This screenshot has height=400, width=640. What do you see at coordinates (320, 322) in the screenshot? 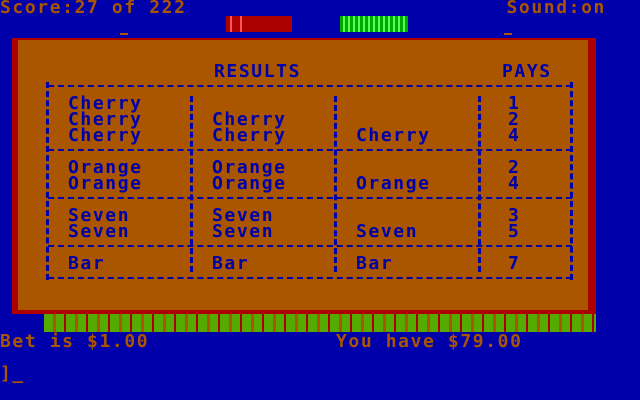
I see `slot-reel-strip` at bounding box center [320, 322].